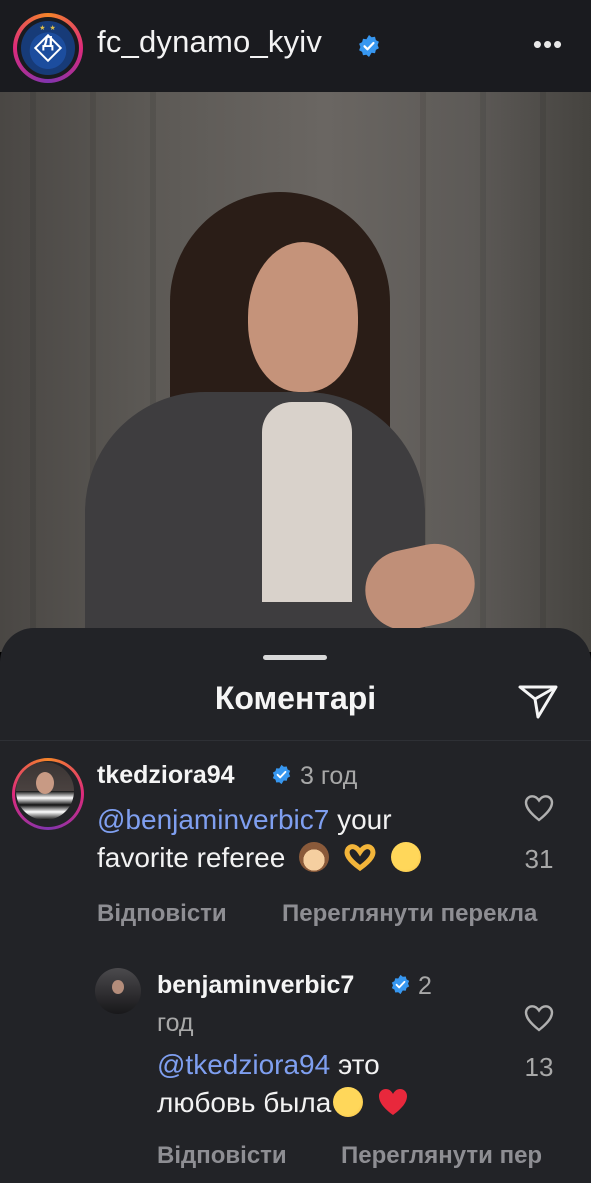 Image resolution: width=591 pixels, height=1183 pixels. What do you see at coordinates (360, 857) in the screenshot?
I see `heart-hands-icon` at bounding box center [360, 857].